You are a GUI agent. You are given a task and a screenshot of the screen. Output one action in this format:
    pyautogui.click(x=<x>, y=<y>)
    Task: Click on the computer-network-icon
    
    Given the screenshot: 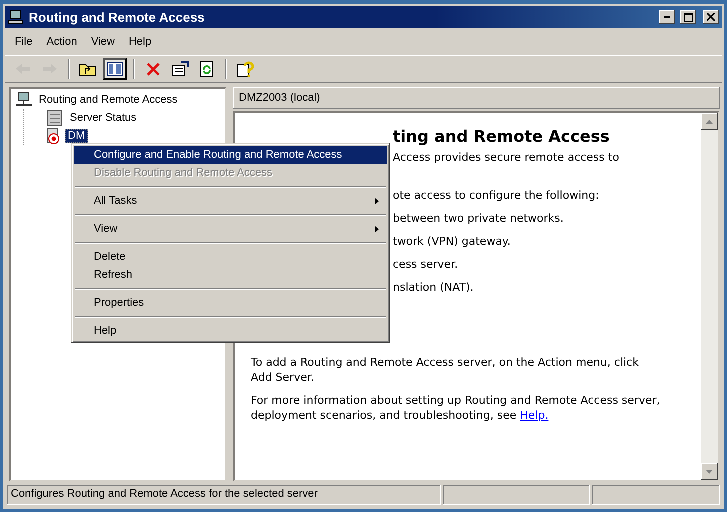 What is the action you would take?
    pyautogui.click(x=24, y=100)
    